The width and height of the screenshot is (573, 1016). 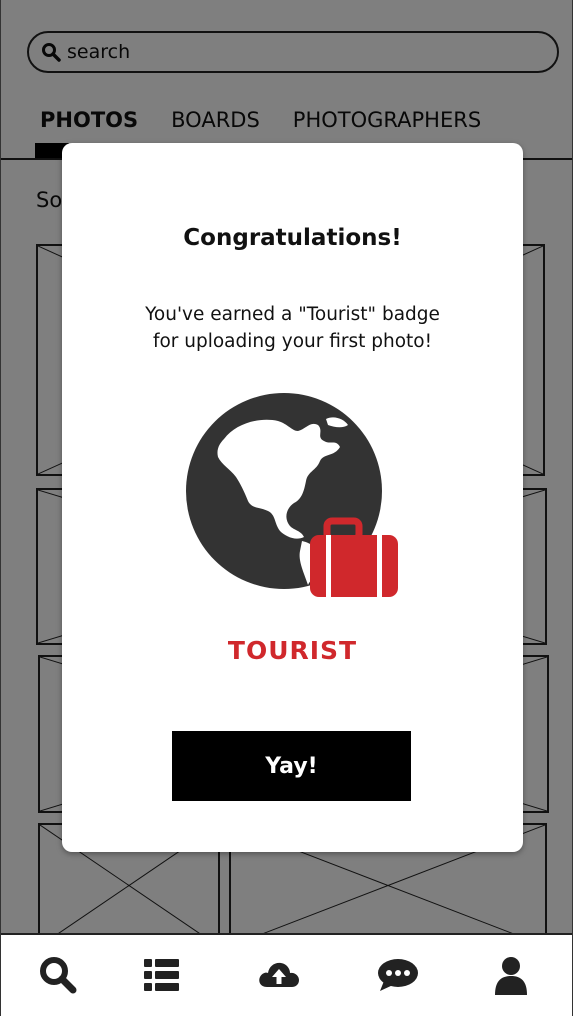 I want to click on user-icon, so click(x=511, y=977).